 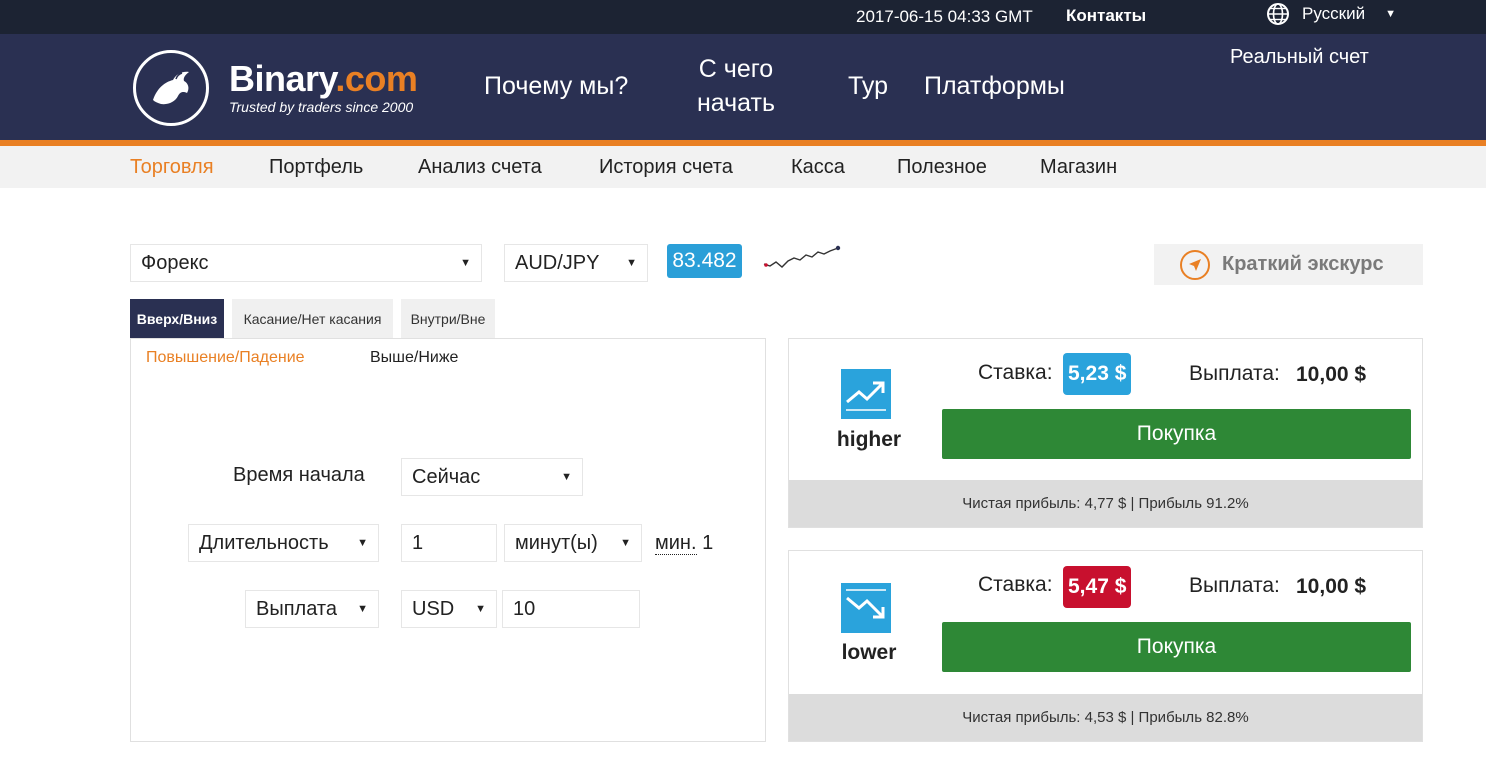 I want to click on nav-getting-started: С чего начать, so click(x=736, y=86).